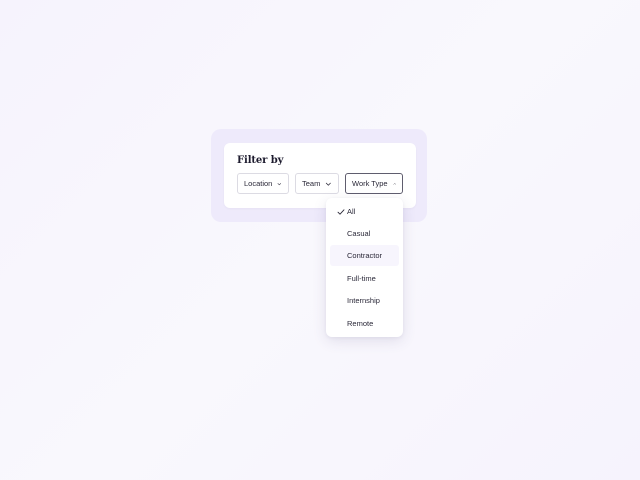 This screenshot has height=480, width=640. I want to click on dropdown-item-casual: Casual, so click(364, 233).